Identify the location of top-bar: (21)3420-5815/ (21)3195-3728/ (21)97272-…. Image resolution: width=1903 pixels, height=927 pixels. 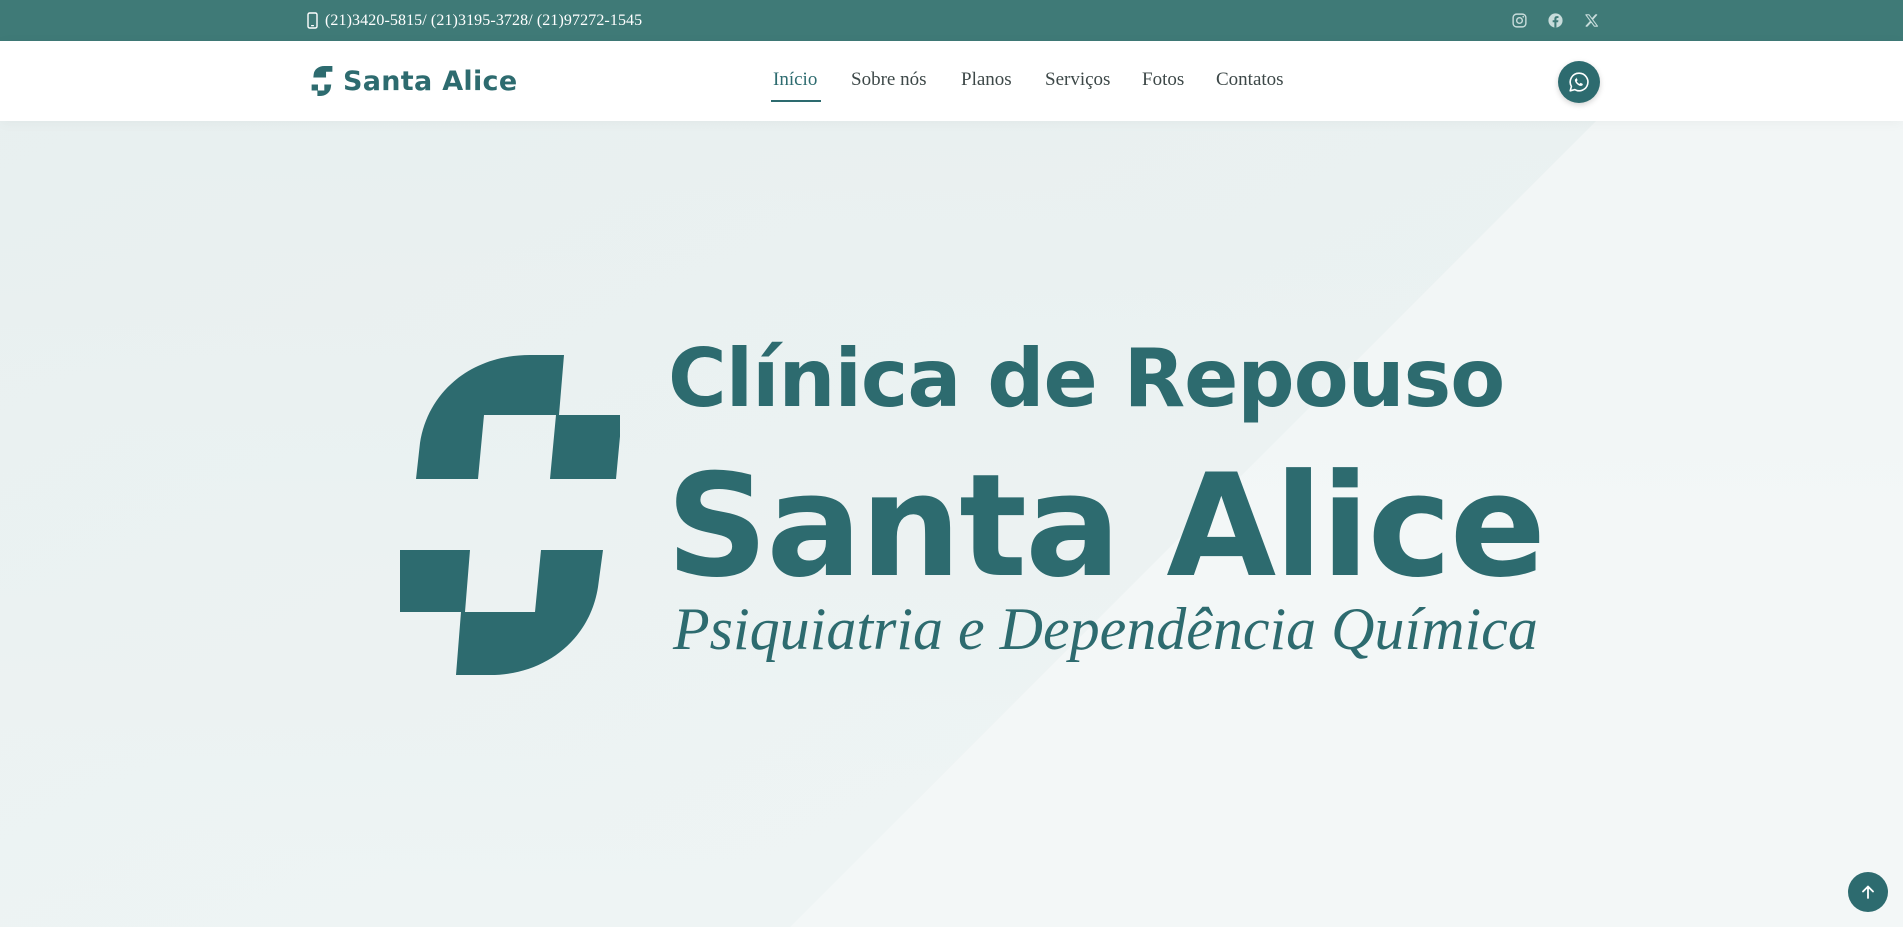
(951, 20).